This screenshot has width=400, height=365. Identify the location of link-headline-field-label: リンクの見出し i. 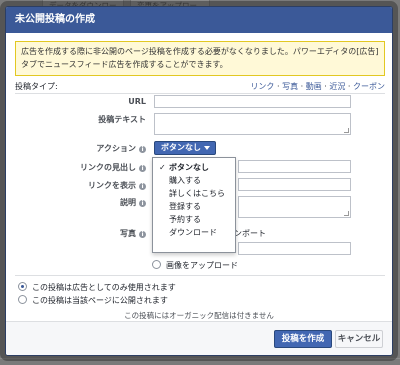
(90, 167).